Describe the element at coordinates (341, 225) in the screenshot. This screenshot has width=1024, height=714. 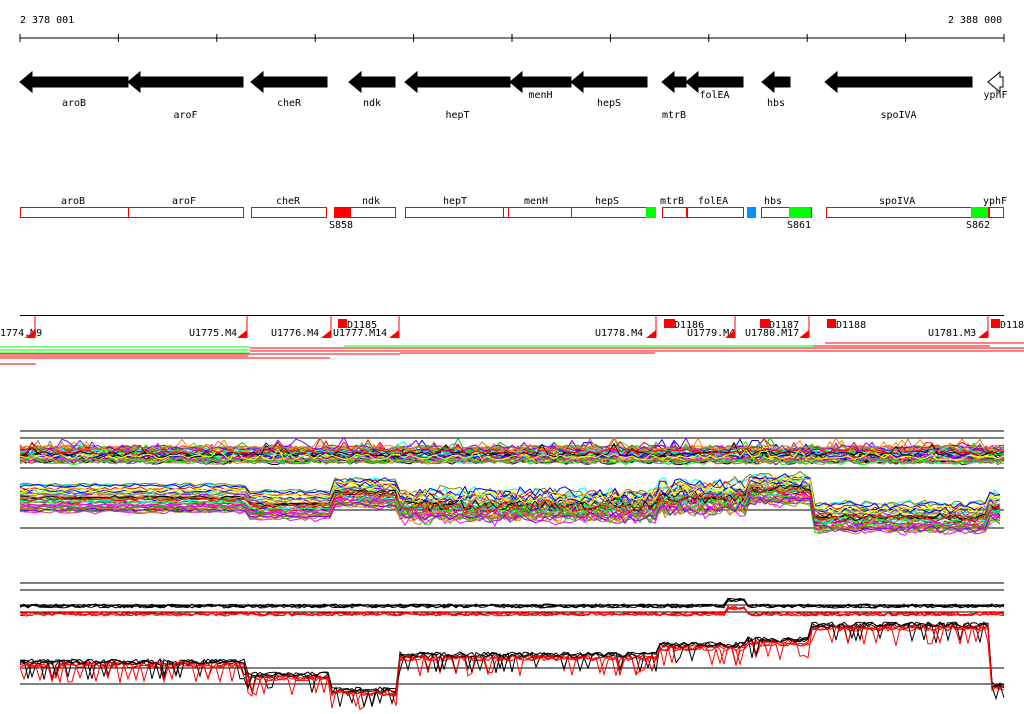
I see `marker-label-S858: S858` at that location.